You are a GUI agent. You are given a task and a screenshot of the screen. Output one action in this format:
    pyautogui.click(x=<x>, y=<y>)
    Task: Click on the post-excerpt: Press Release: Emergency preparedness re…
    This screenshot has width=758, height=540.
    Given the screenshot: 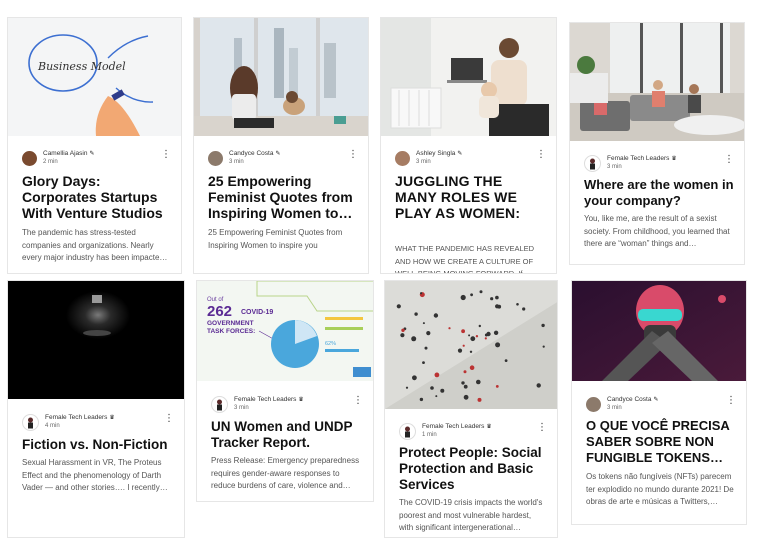 What is the action you would take?
    pyautogui.click(x=285, y=473)
    